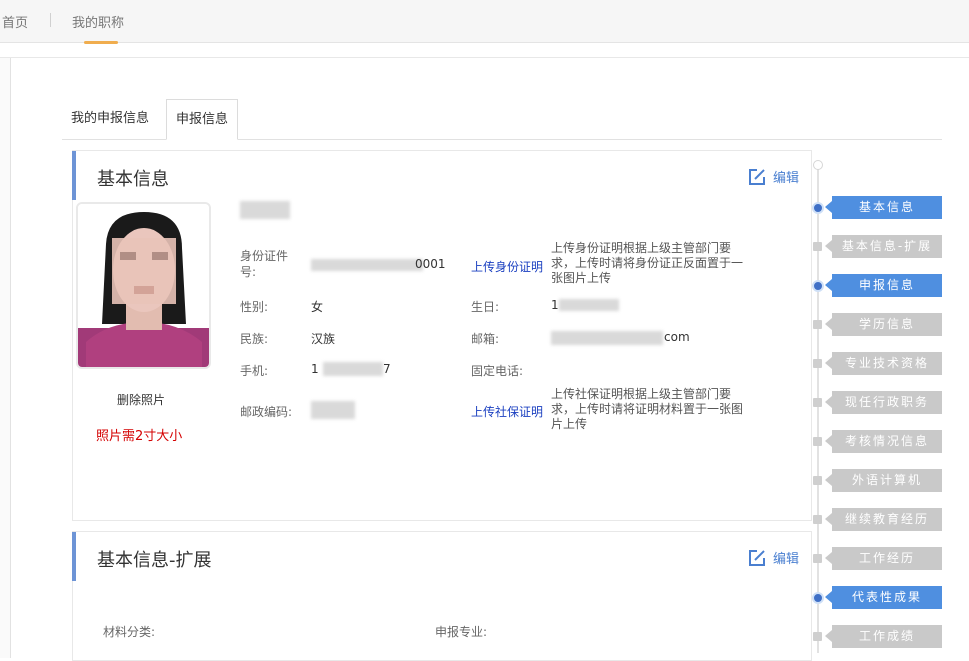 The image size is (969, 661). What do you see at coordinates (143, 285) in the screenshot?
I see `profile-photo` at bounding box center [143, 285].